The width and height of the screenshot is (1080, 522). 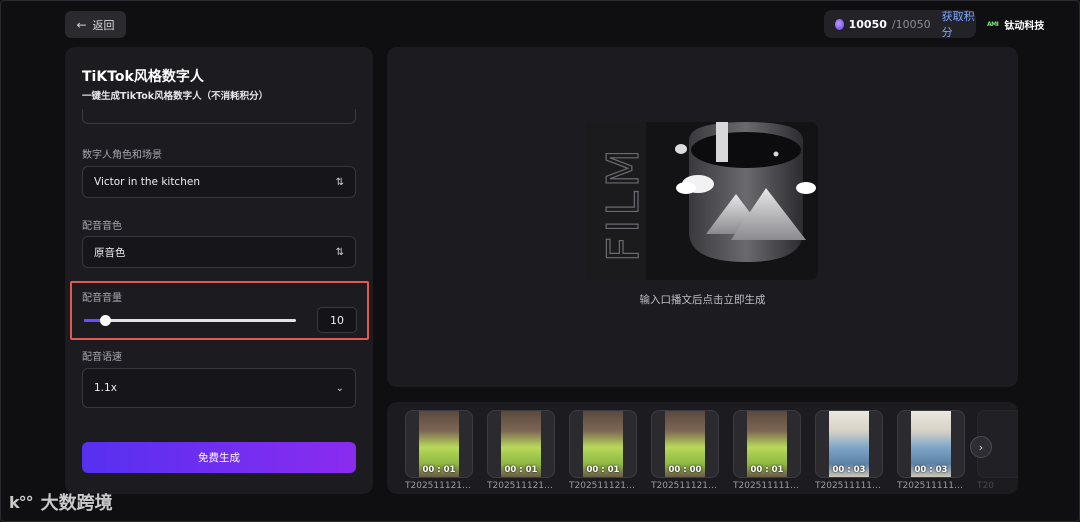 I want to click on film-illustration: FILM, so click(x=702, y=201).